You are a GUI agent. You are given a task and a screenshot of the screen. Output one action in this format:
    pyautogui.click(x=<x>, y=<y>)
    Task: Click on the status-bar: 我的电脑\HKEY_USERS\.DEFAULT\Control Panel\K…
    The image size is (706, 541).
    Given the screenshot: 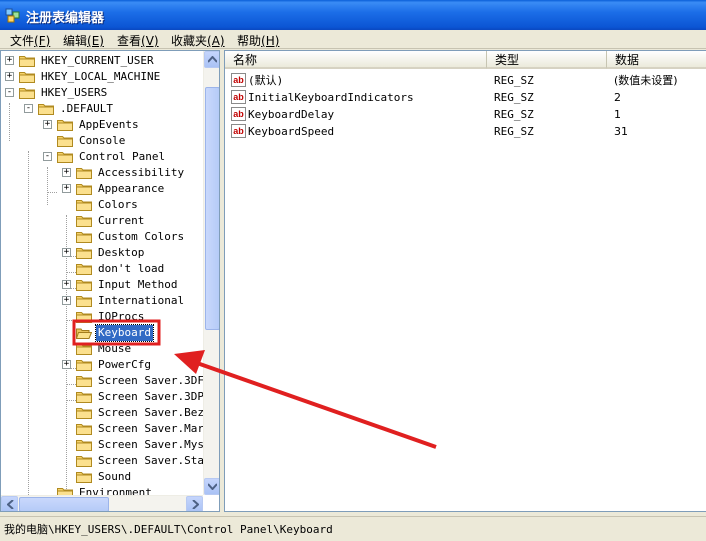 What is the action you would take?
    pyautogui.click(x=353, y=528)
    